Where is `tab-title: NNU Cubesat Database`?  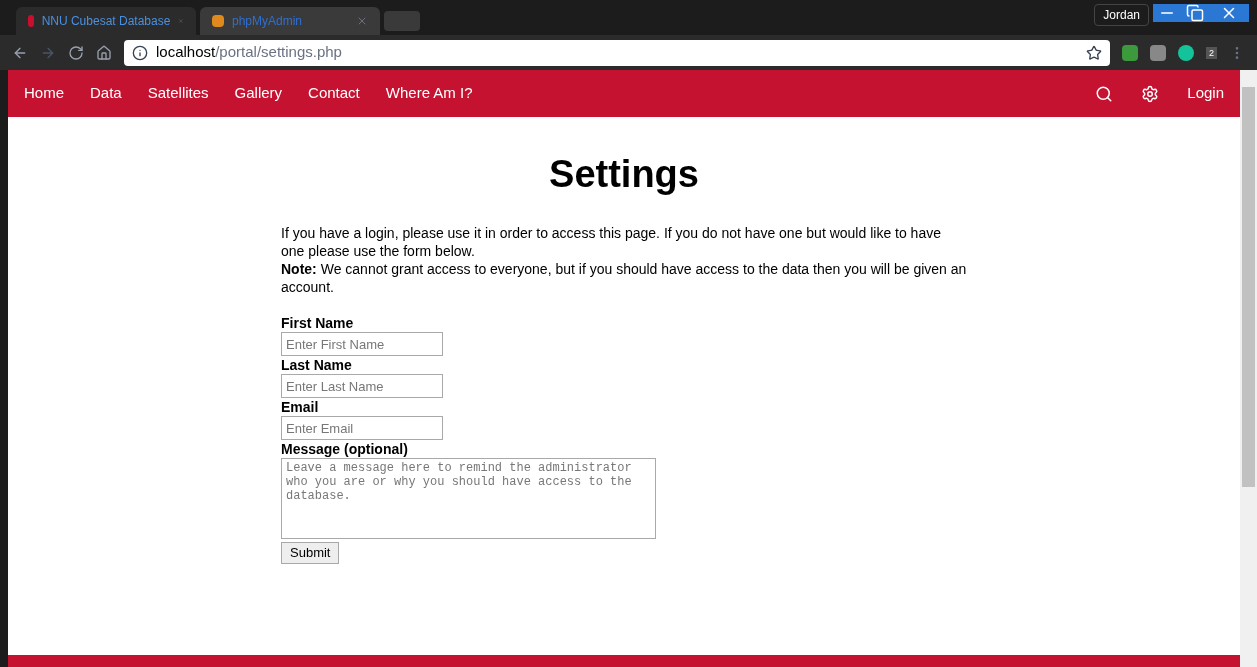 tab-title: NNU Cubesat Database is located at coordinates (106, 21).